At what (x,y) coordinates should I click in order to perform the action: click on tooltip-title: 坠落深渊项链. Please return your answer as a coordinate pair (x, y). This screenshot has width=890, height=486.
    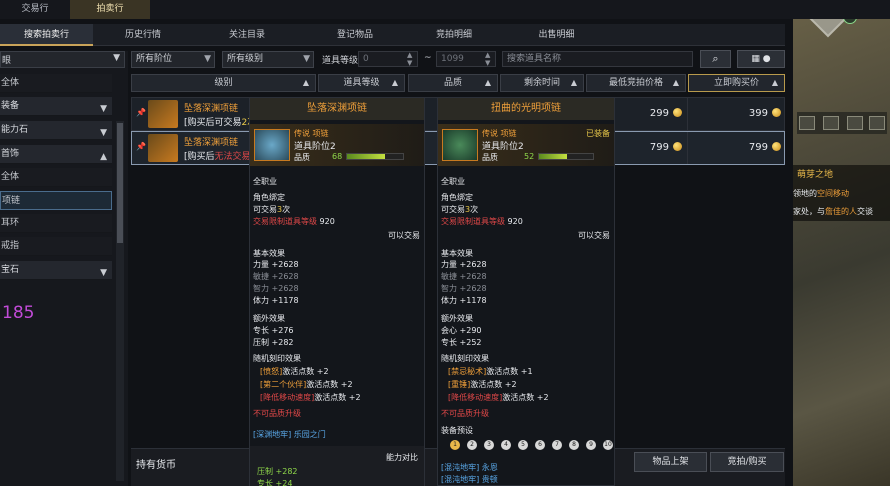
    Looking at the image, I should click on (337, 109).